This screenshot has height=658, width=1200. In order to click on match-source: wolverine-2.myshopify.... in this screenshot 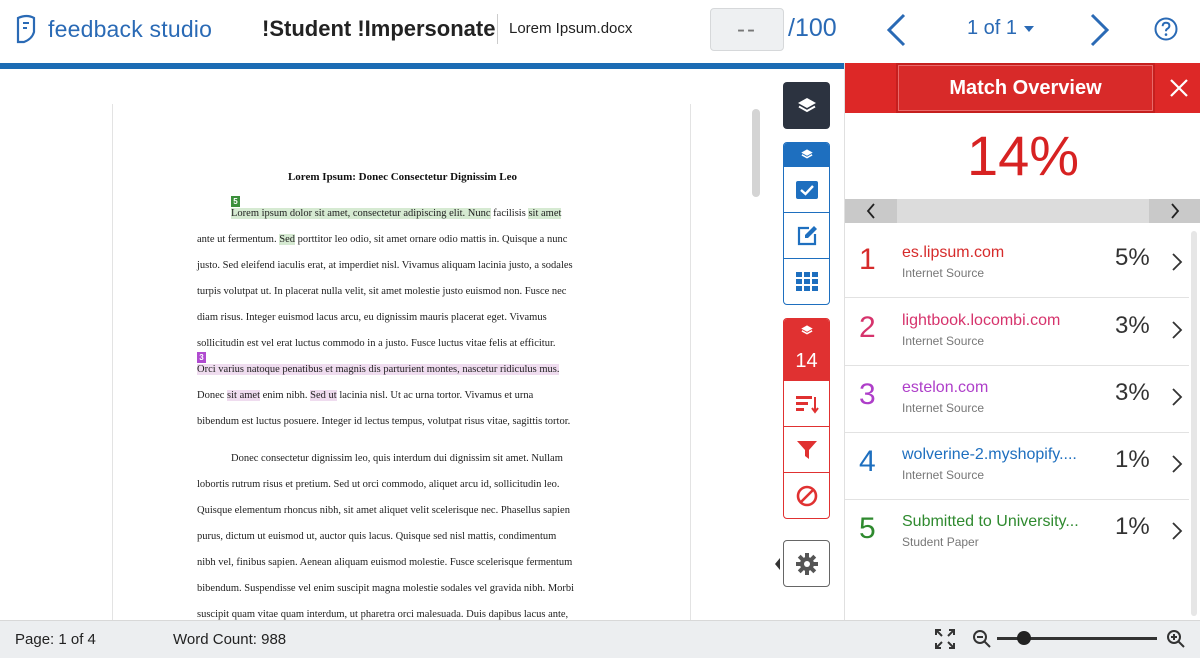, I will do `click(989, 454)`.